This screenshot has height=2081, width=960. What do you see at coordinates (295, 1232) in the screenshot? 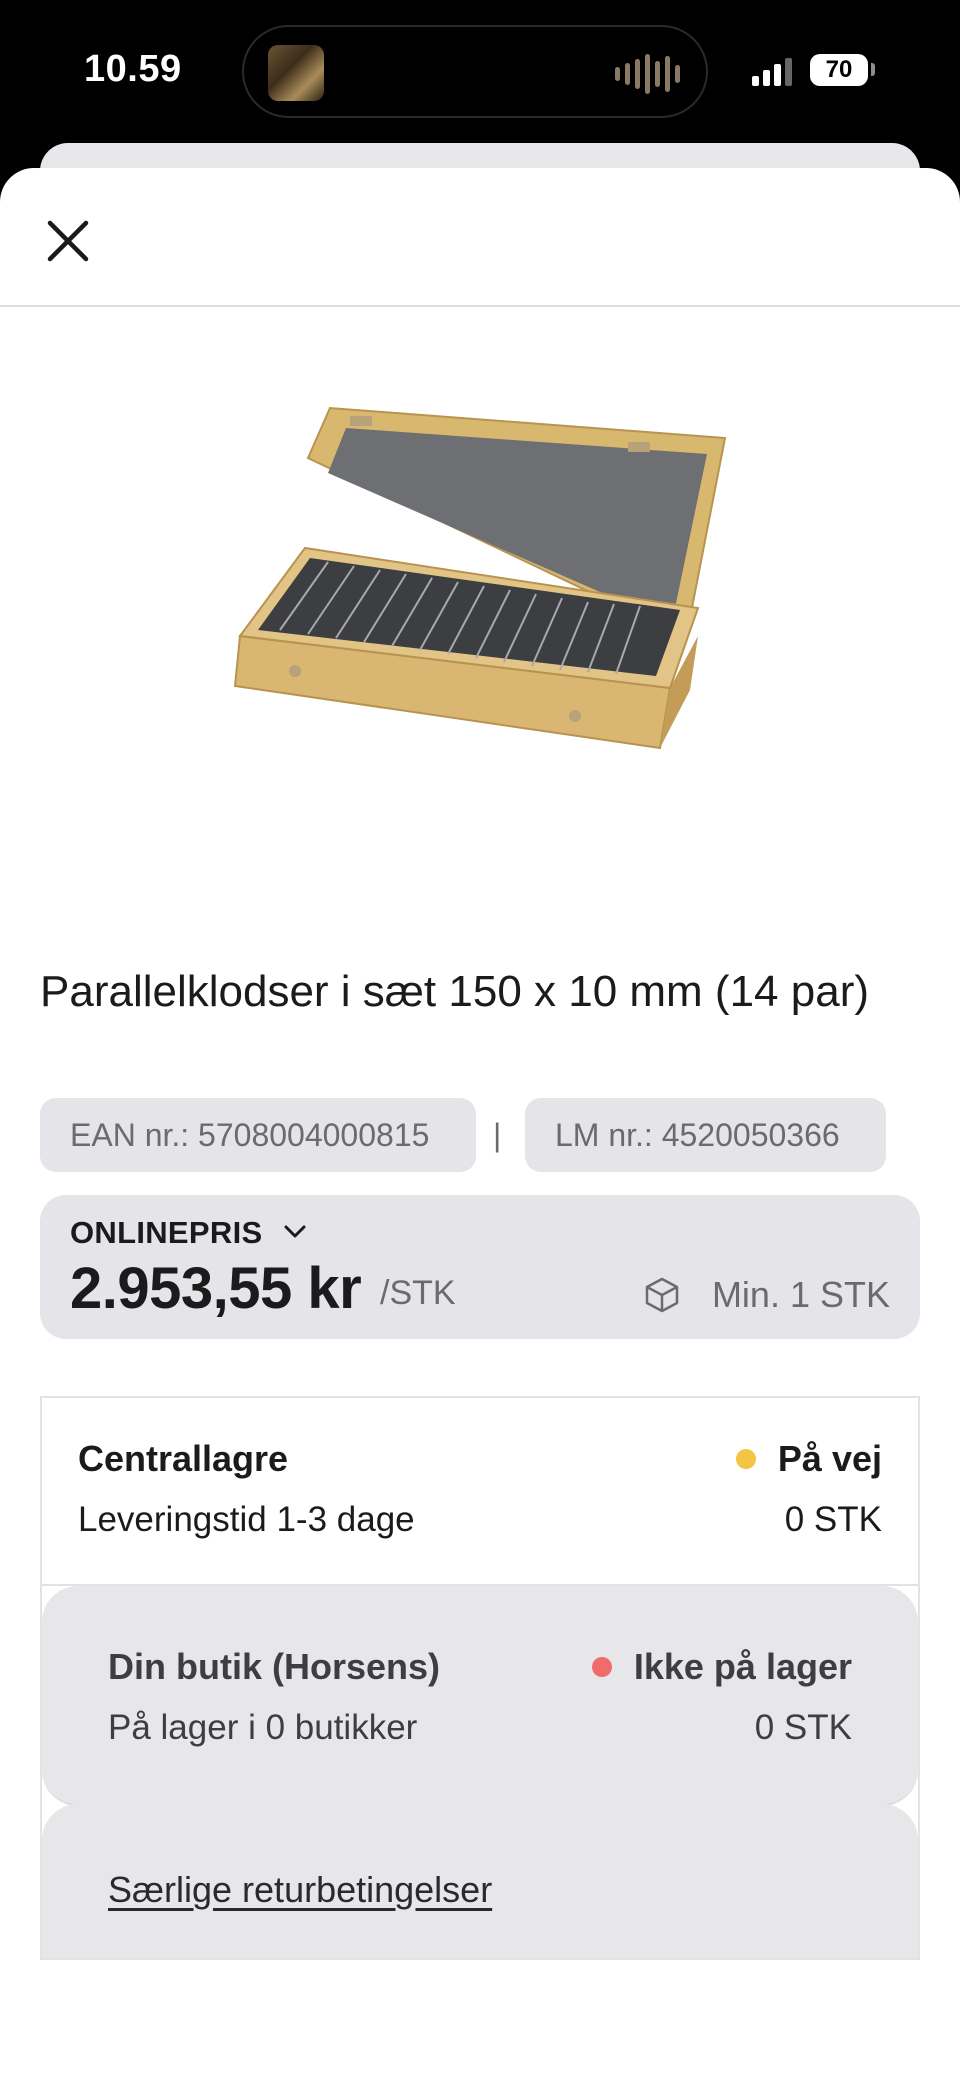
I see `chevron-down-icon` at bounding box center [295, 1232].